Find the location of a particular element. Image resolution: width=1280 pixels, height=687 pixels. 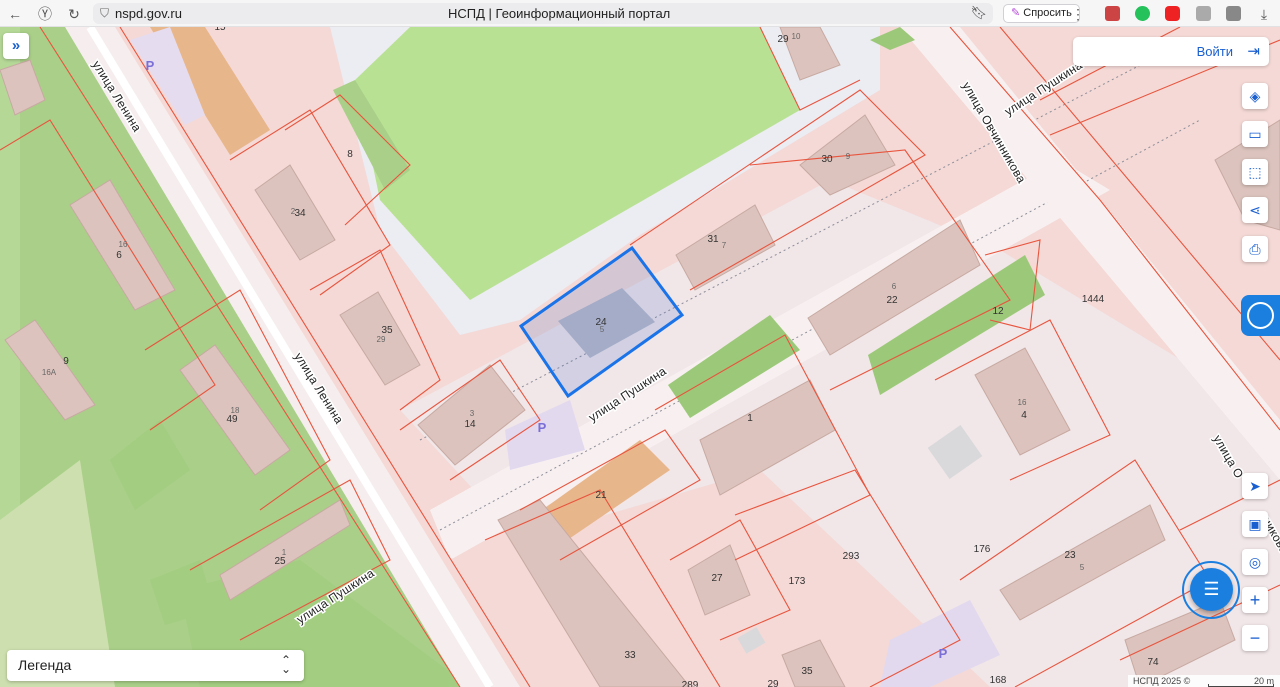

parcel-number: 31 is located at coordinates (713, 239).